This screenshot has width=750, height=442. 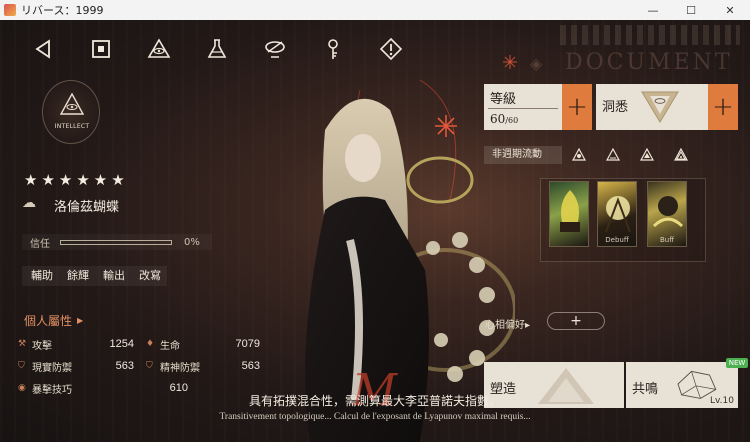 I want to click on skill-card: Debuff, so click(x=617, y=214).